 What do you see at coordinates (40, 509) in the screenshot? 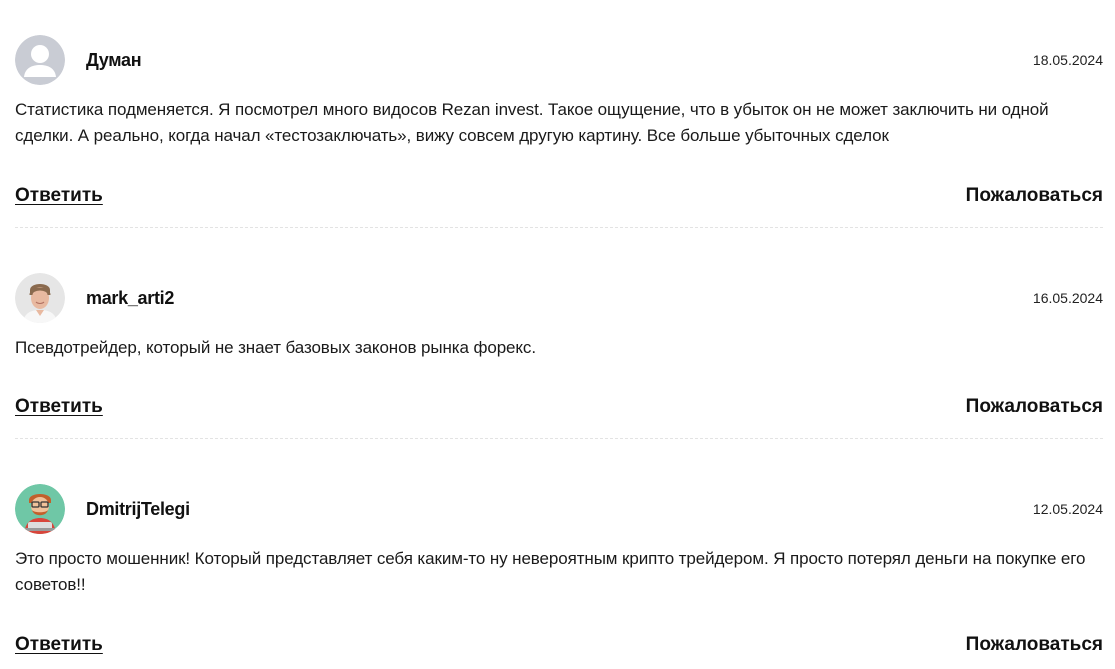
I see `cartoon-avatar-icon` at bounding box center [40, 509].